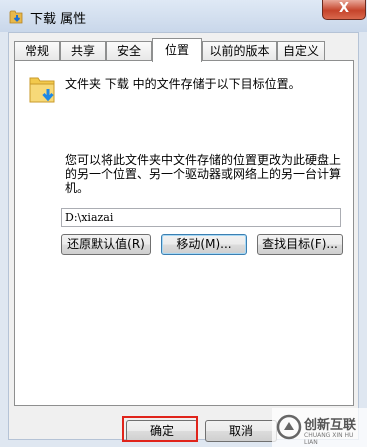  What do you see at coordinates (203, 160) in the screenshot?
I see `description-line-1: 您可以将此文件夹中文件存储的位置更改为此硬盘上` at bounding box center [203, 160].